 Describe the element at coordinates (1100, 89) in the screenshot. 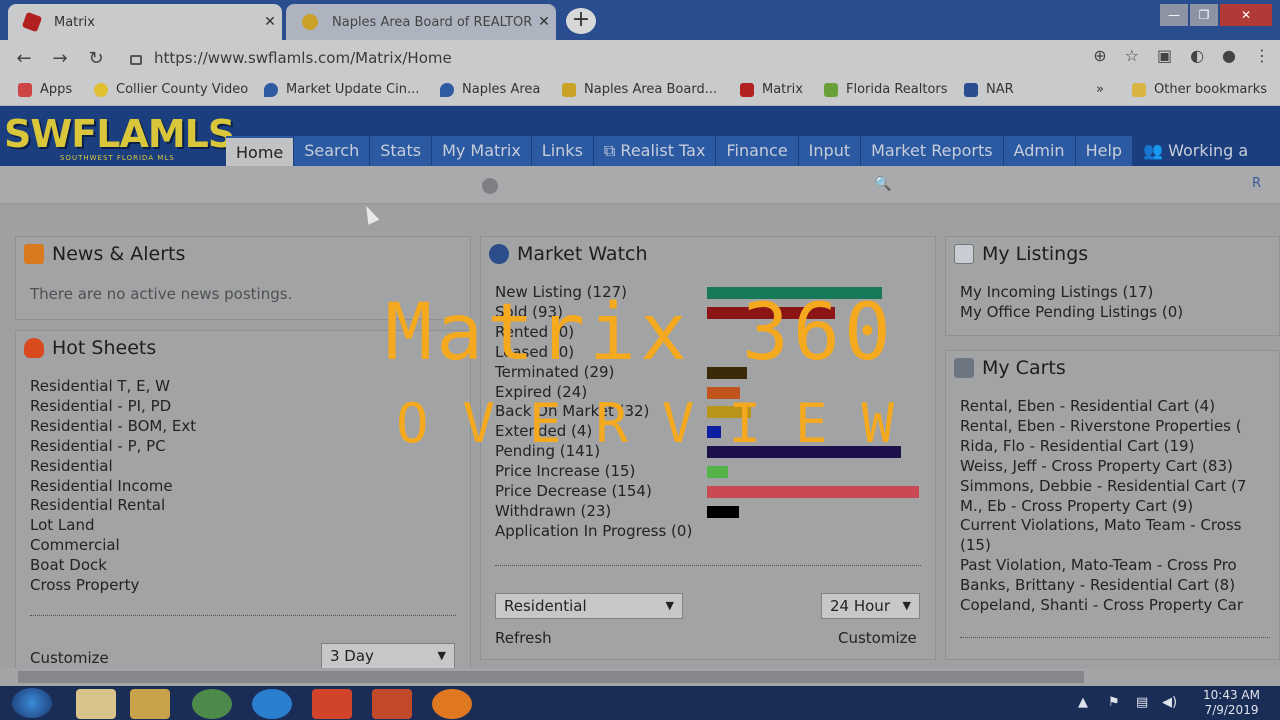

I see `bookmarks-overflow-button: »` at that location.